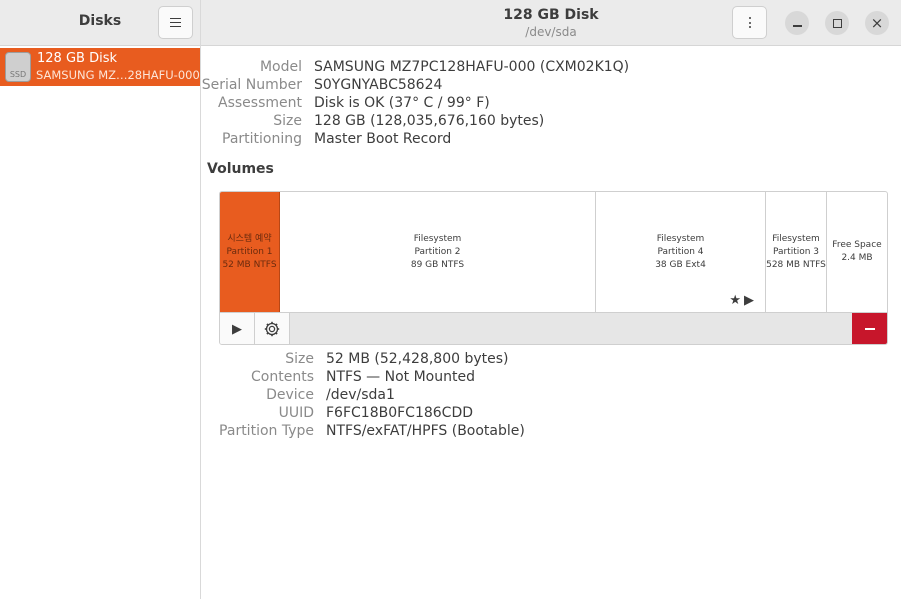 Image resolution: width=901 pixels, height=599 pixels. What do you see at coordinates (77, 58) in the screenshot?
I see `disk-item-name: 128 GB Disk` at bounding box center [77, 58].